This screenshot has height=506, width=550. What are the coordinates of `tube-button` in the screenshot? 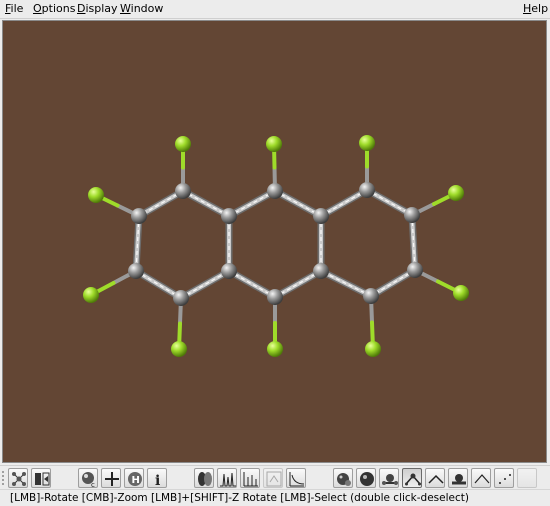 It's located at (458, 478).